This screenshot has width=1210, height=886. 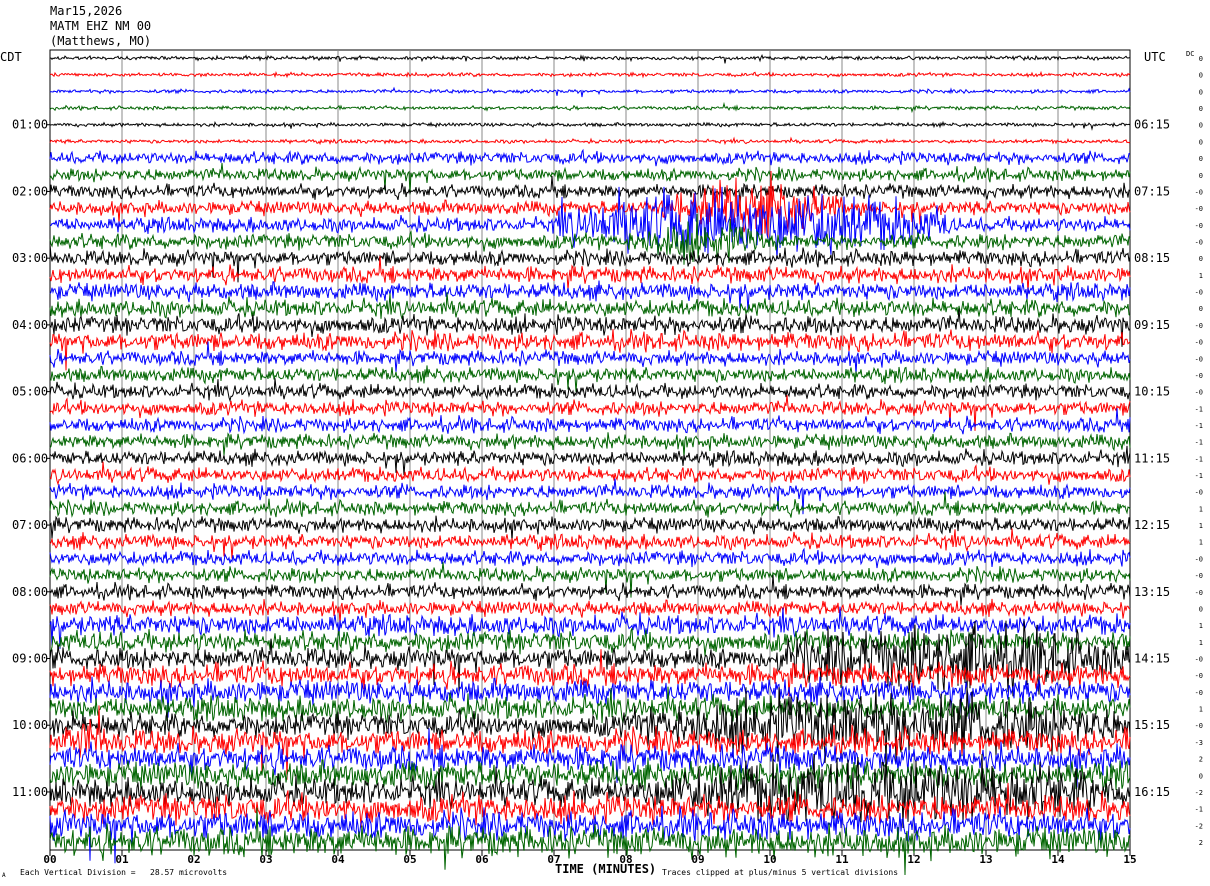 I want to click on x-tick-label: 15, so click(x=1129, y=859).